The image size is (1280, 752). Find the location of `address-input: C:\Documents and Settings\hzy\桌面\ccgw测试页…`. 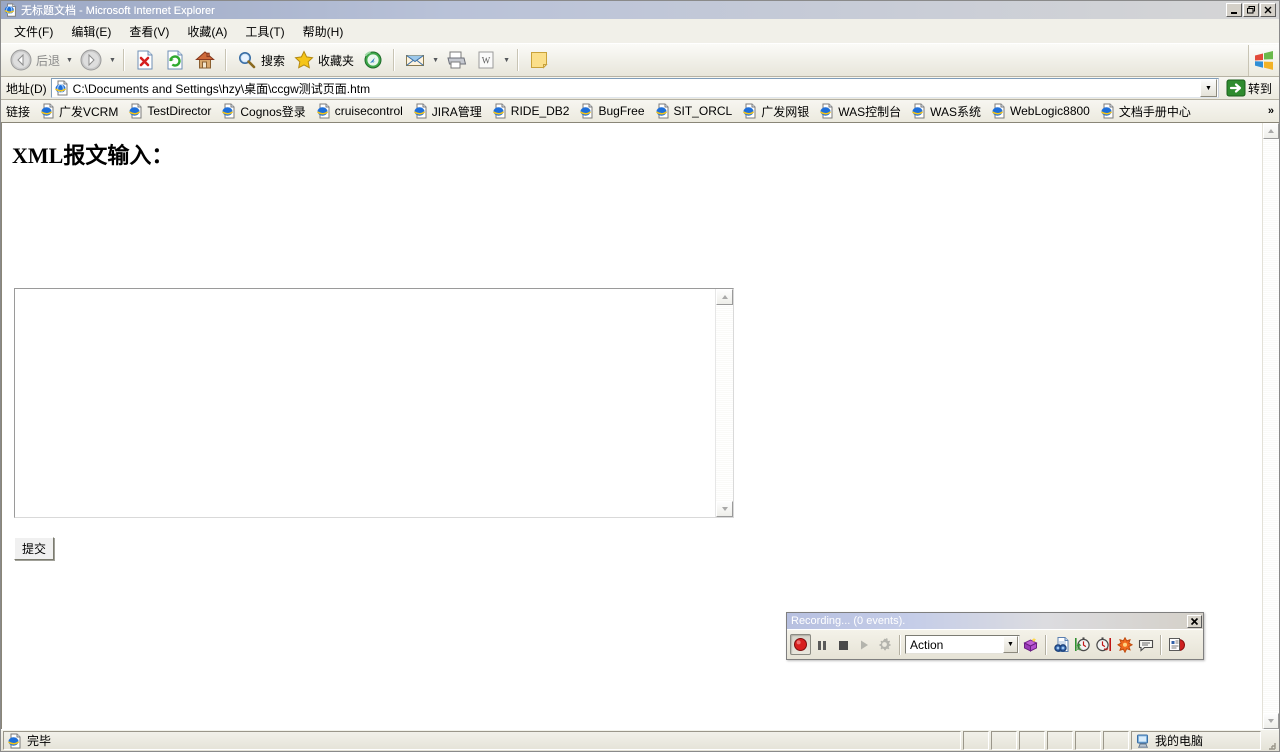

address-input: C:\Documents and Settings\hzy\桌面\ccgw测试页… is located at coordinates (634, 88).